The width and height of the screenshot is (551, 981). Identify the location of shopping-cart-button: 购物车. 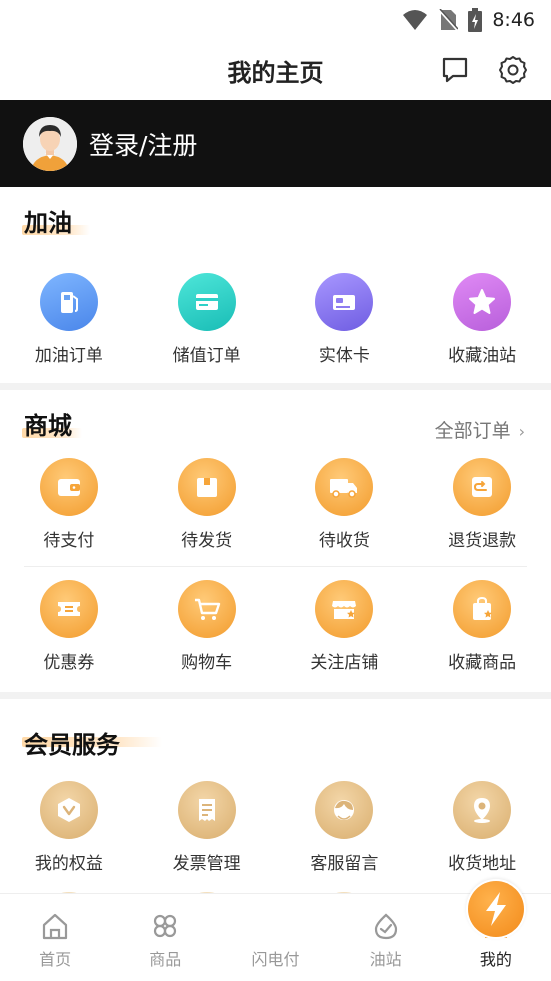
(207, 626).